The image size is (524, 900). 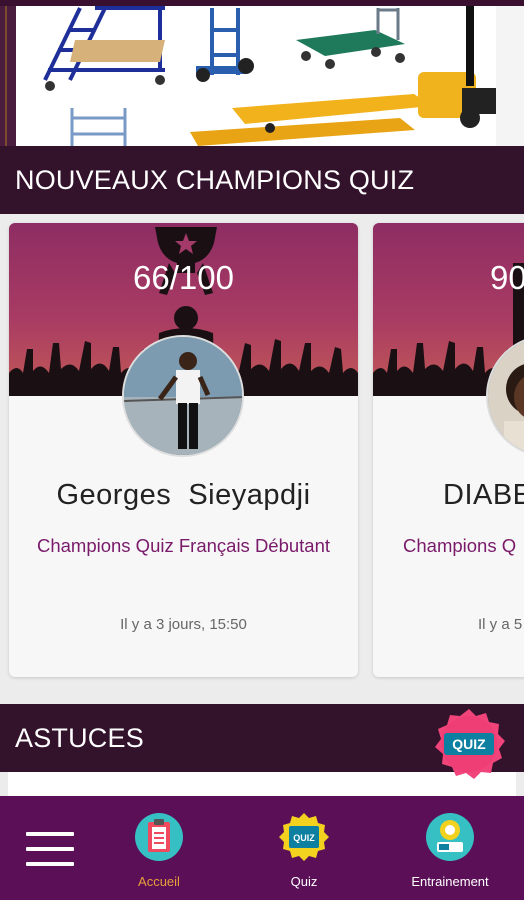 What do you see at coordinates (50, 849) in the screenshot?
I see `hamburger-menu-icon` at bounding box center [50, 849].